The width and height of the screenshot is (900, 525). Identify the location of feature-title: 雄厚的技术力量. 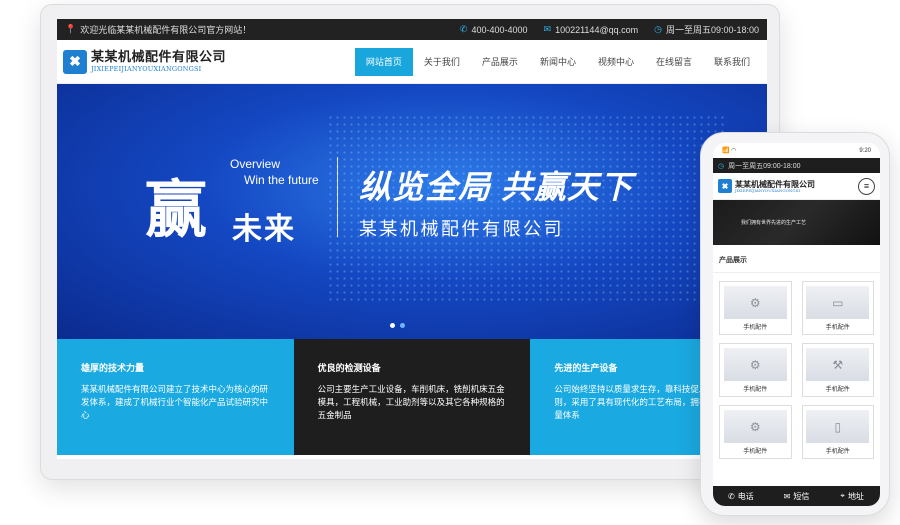
(113, 368).